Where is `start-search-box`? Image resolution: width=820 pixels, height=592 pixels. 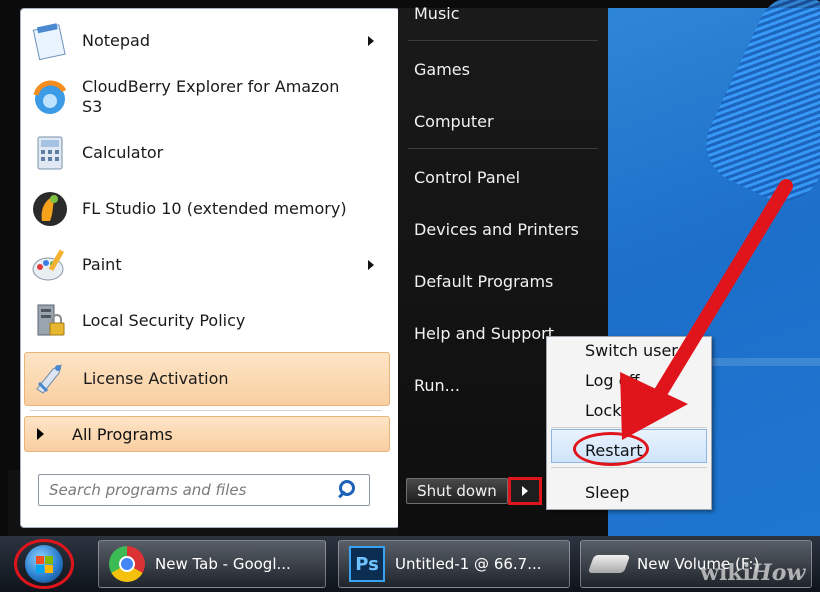 start-search-box is located at coordinates (204, 490).